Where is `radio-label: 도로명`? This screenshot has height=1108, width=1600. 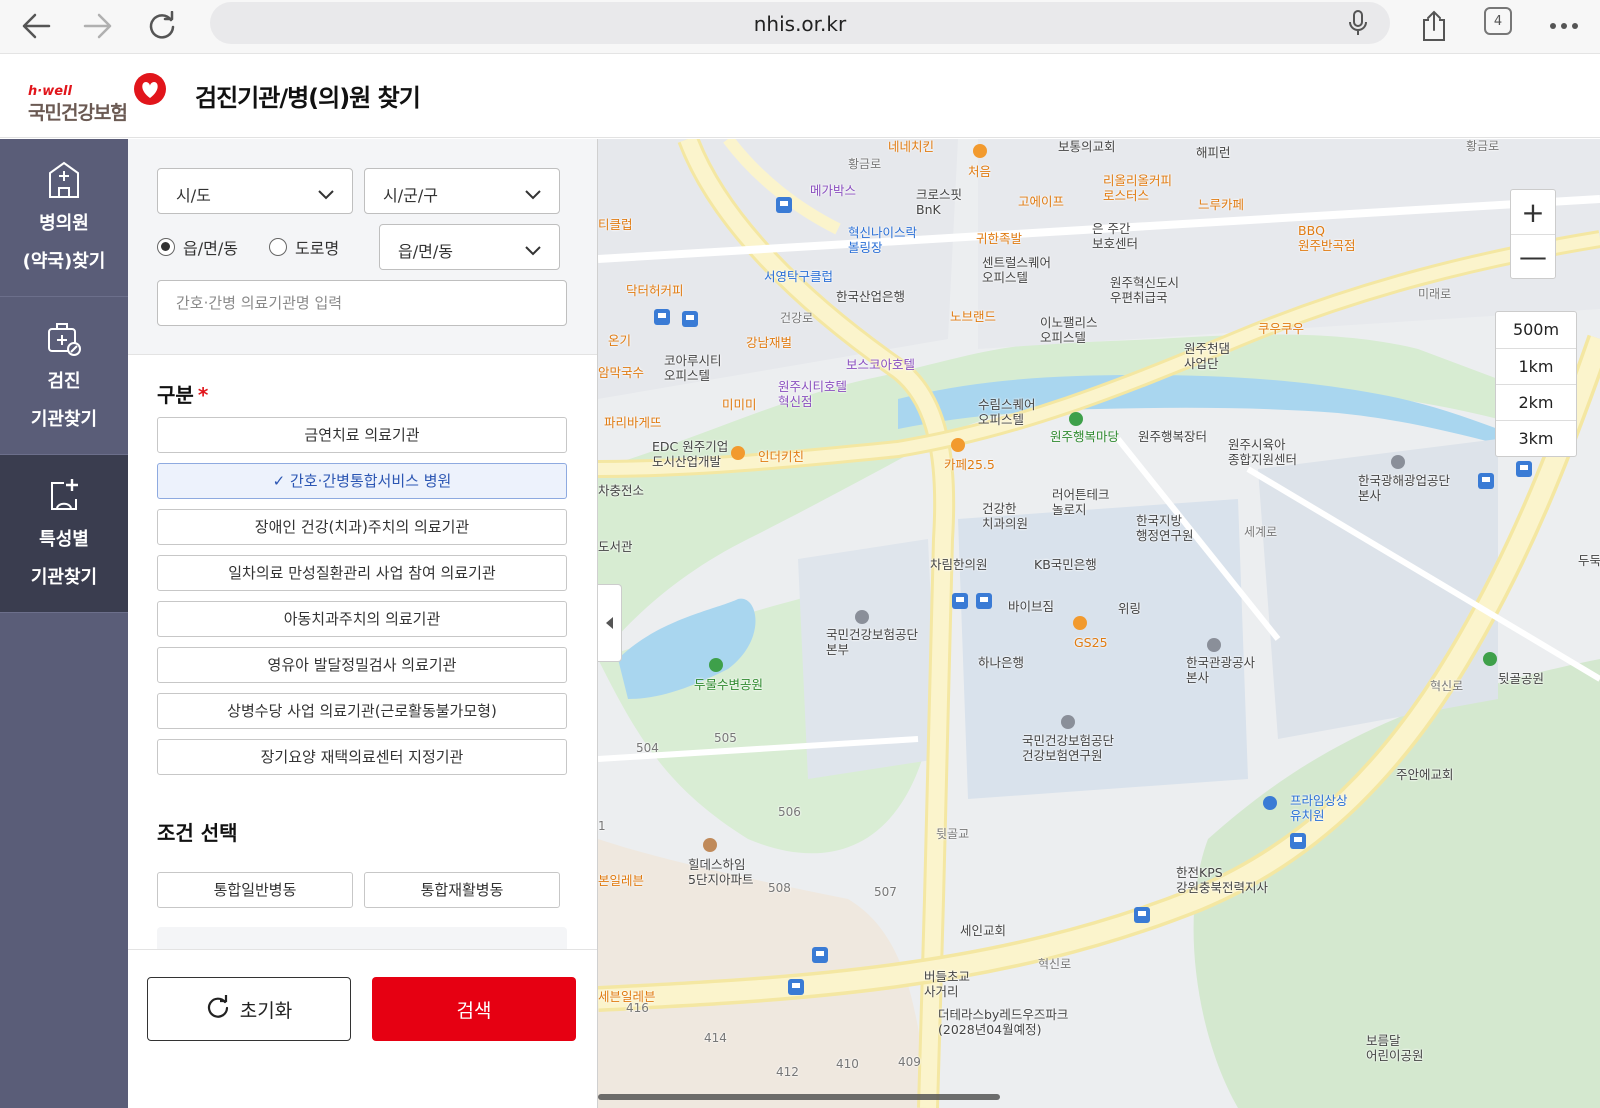 radio-label: 도로명 is located at coordinates (317, 248).